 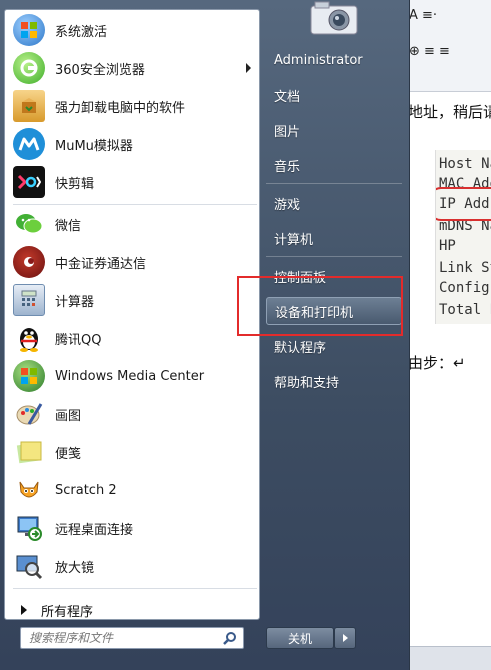 I want to click on program-item: Windows Media Center, so click(x=133, y=376).